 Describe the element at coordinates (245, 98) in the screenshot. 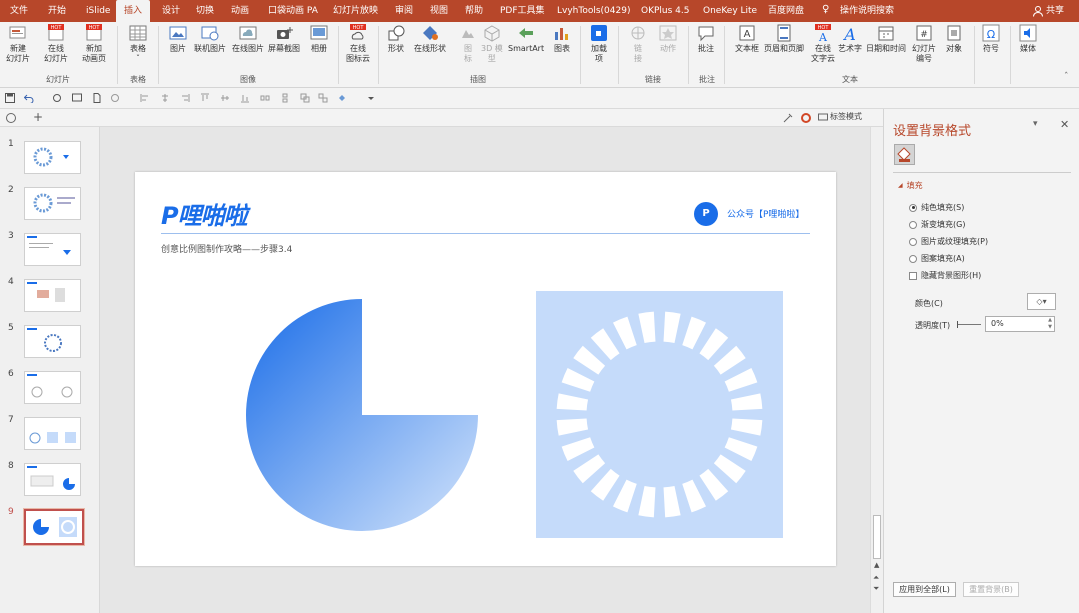

I see `align-bottom-icon` at that location.